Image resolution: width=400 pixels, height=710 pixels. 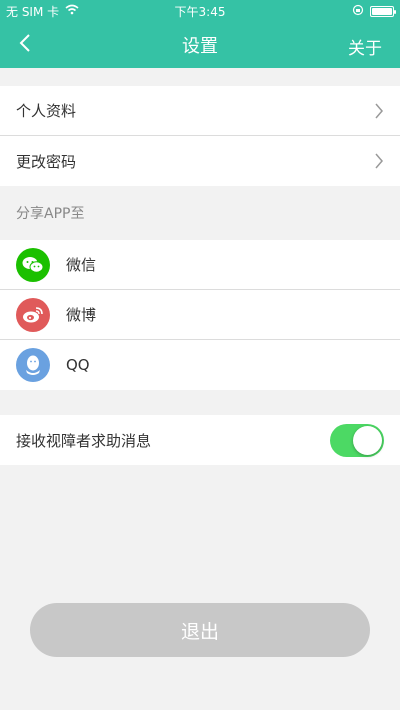 I want to click on profile-item: 个人资料, so click(x=200, y=111).